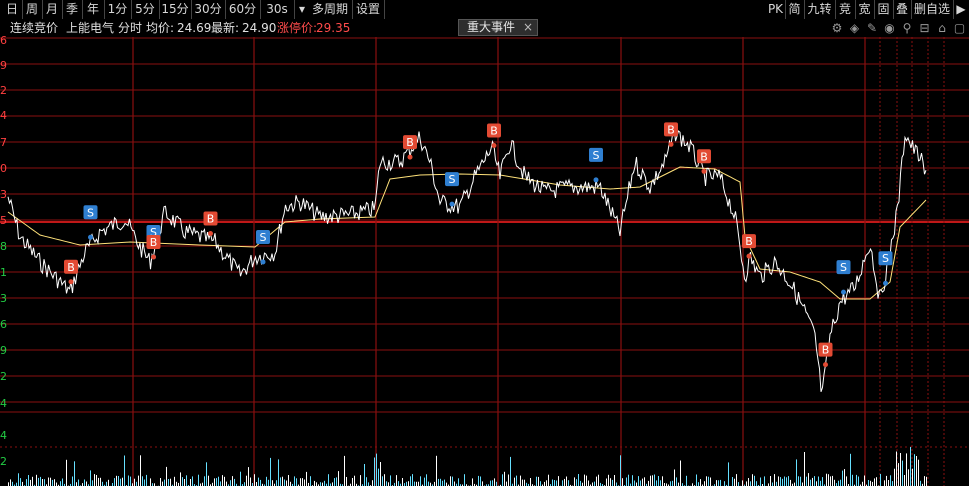 The image size is (969, 486). What do you see at coordinates (865, 9) in the screenshot?
I see `right-tool-4: 宽` at bounding box center [865, 9].